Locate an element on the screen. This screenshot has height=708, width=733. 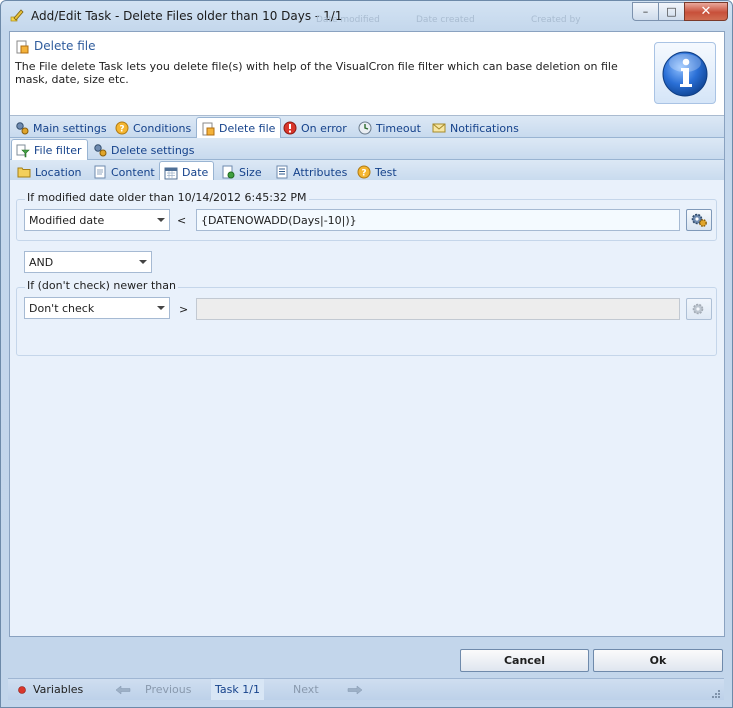
envelope-icon is located at coordinates (439, 128).